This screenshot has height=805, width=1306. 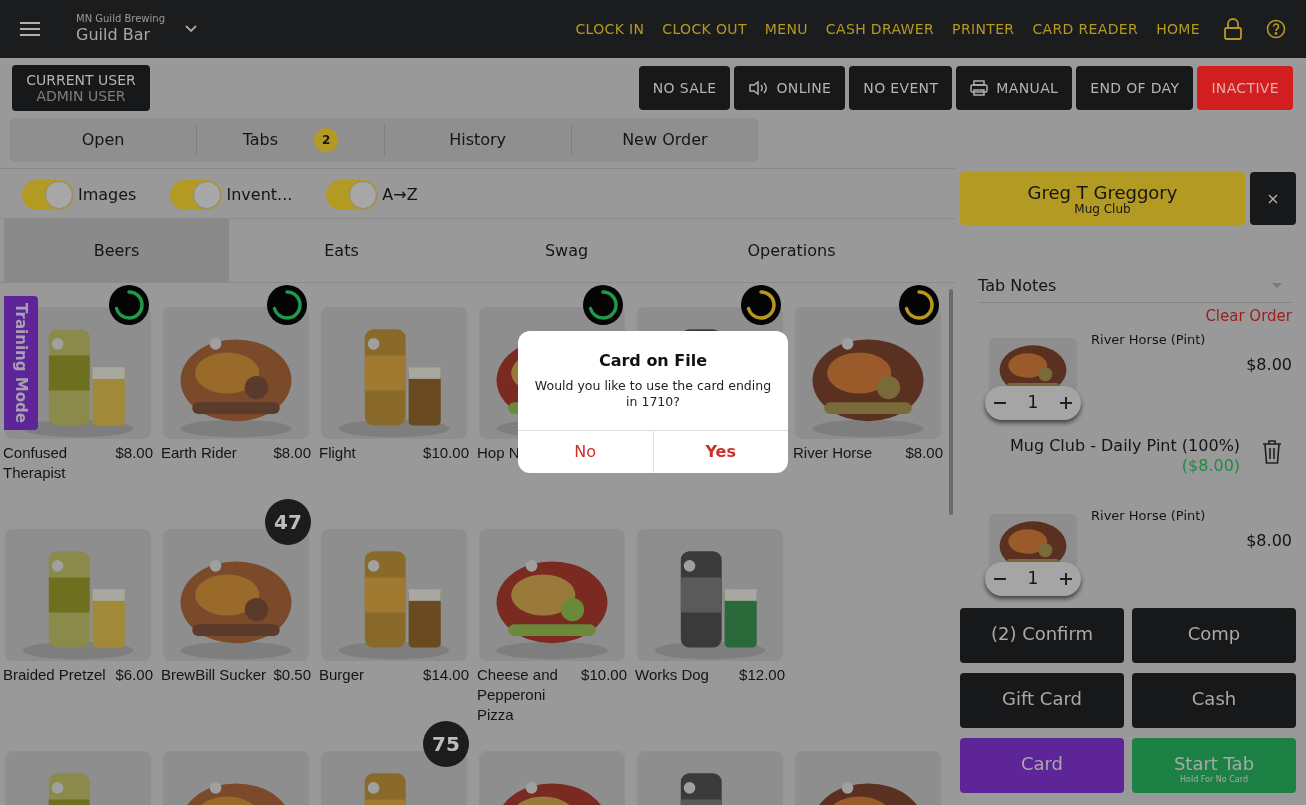 What do you see at coordinates (1042, 765) in the screenshot?
I see `action-button: Card` at bounding box center [1042, 765].